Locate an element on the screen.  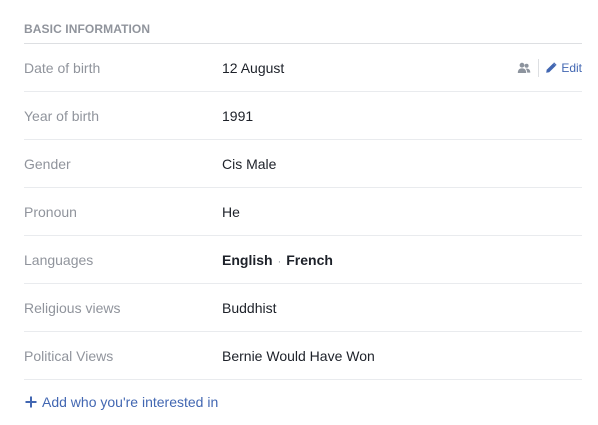
edit-button: Edit is located at coordinates (563, 68).